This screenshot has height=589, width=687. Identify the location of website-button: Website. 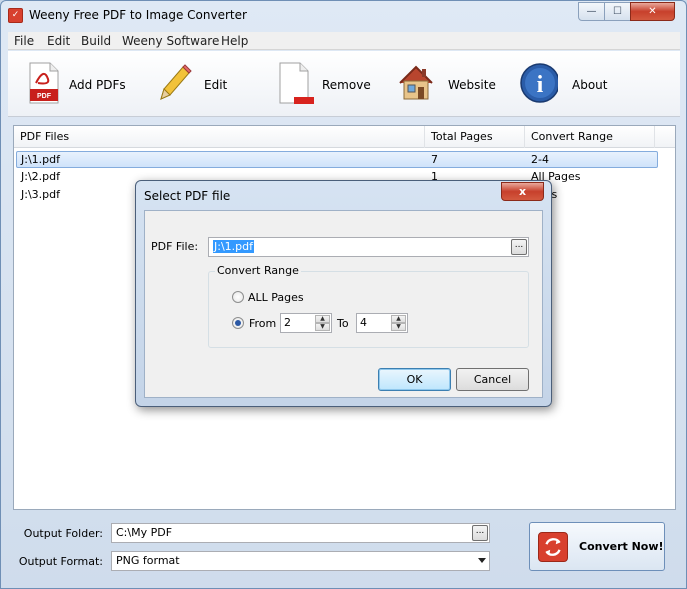
(446, 84).